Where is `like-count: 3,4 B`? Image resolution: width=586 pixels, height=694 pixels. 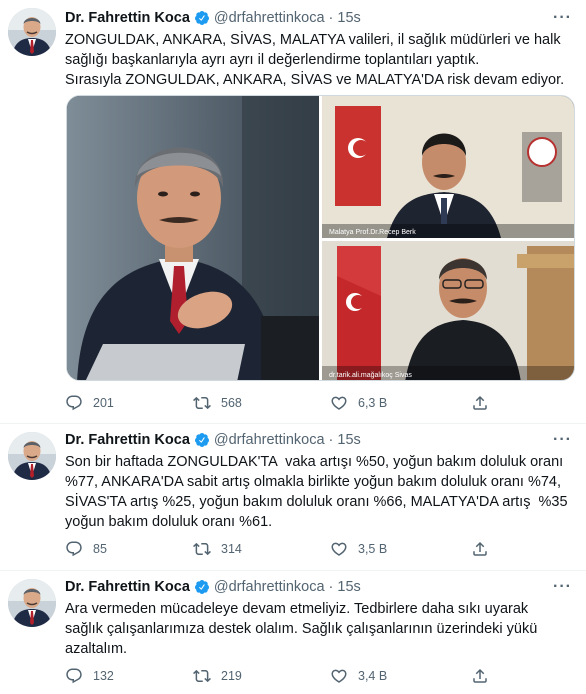 like-count: 3,4 B is located at coordinates (373, 676).